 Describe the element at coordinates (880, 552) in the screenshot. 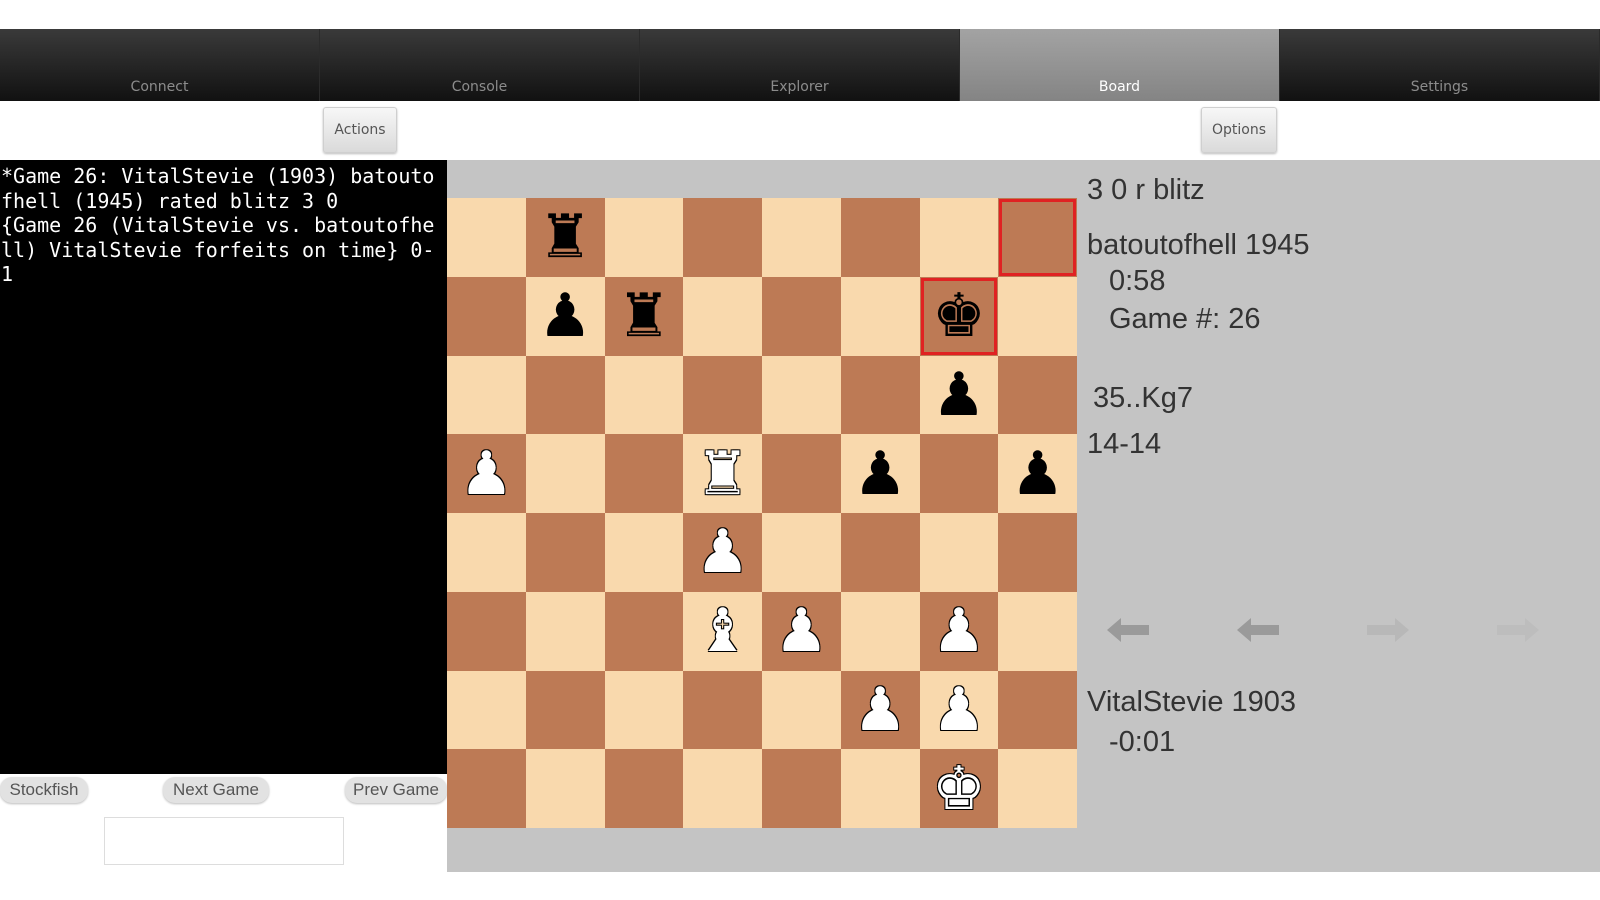

I see `square-f4` at that location.